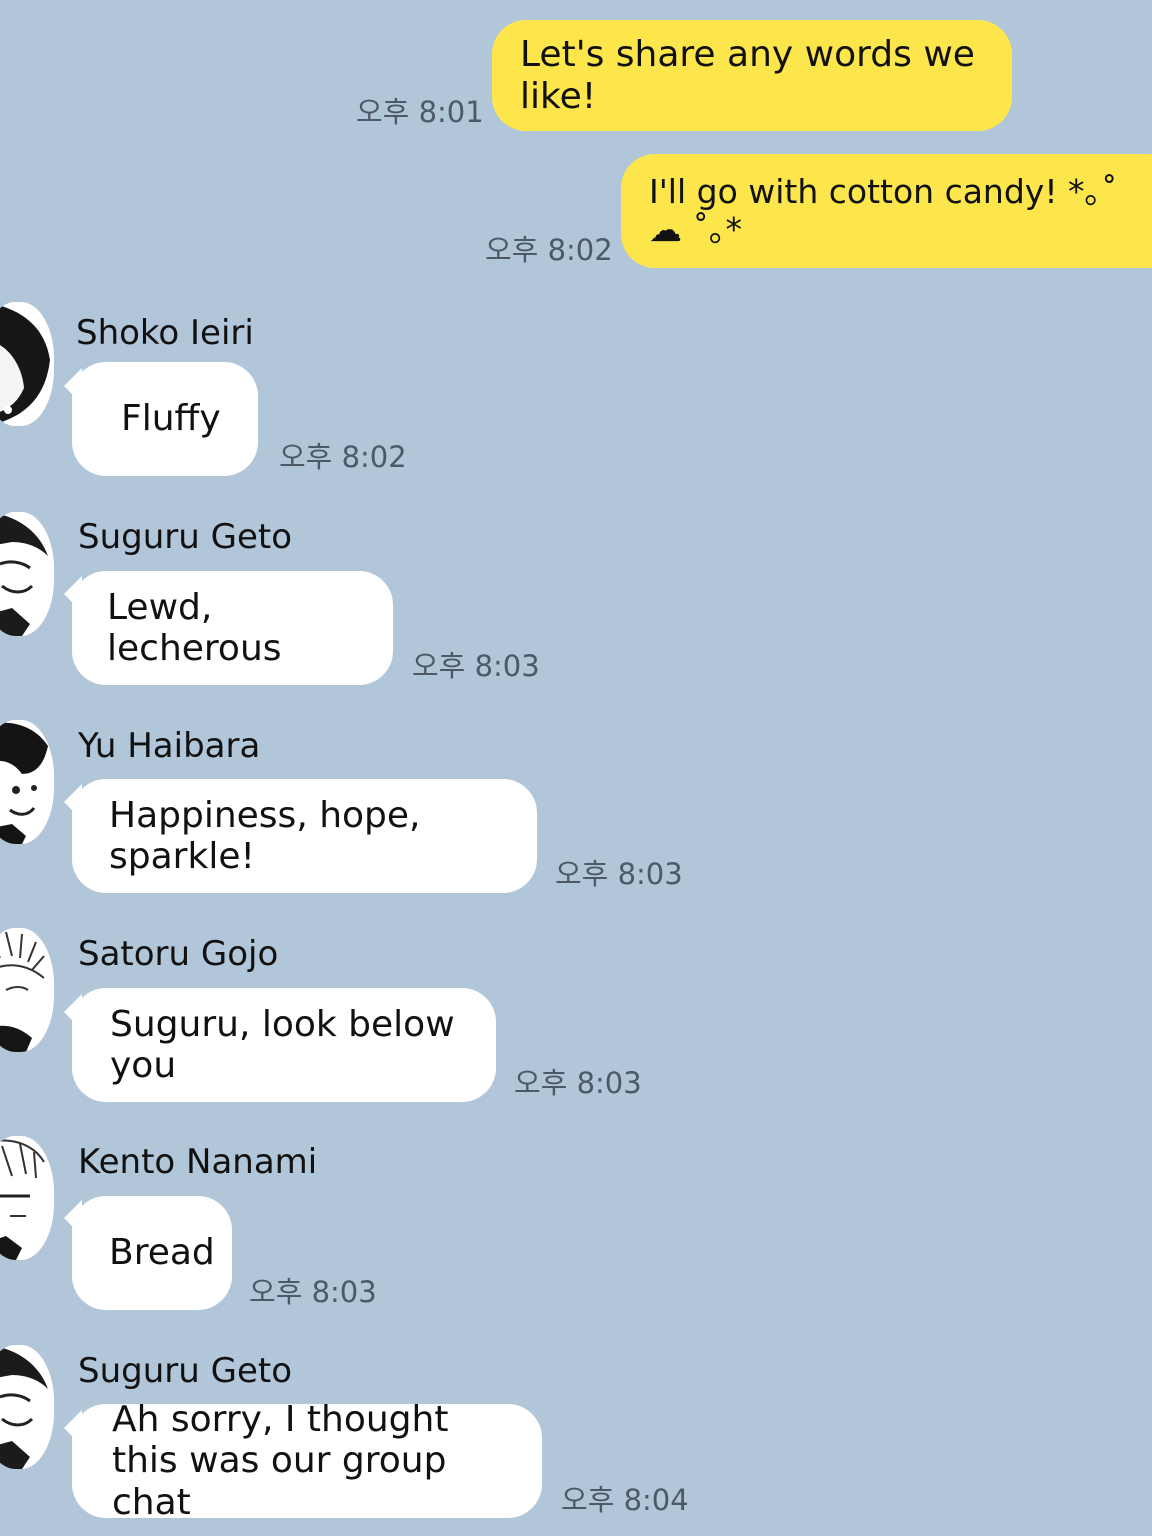 This screenshot has height=1536, width=1152. Describe the element at coordinates (625, 1500) in the screenshot. I see `message-timestamp: 오후 8:04` at that location.